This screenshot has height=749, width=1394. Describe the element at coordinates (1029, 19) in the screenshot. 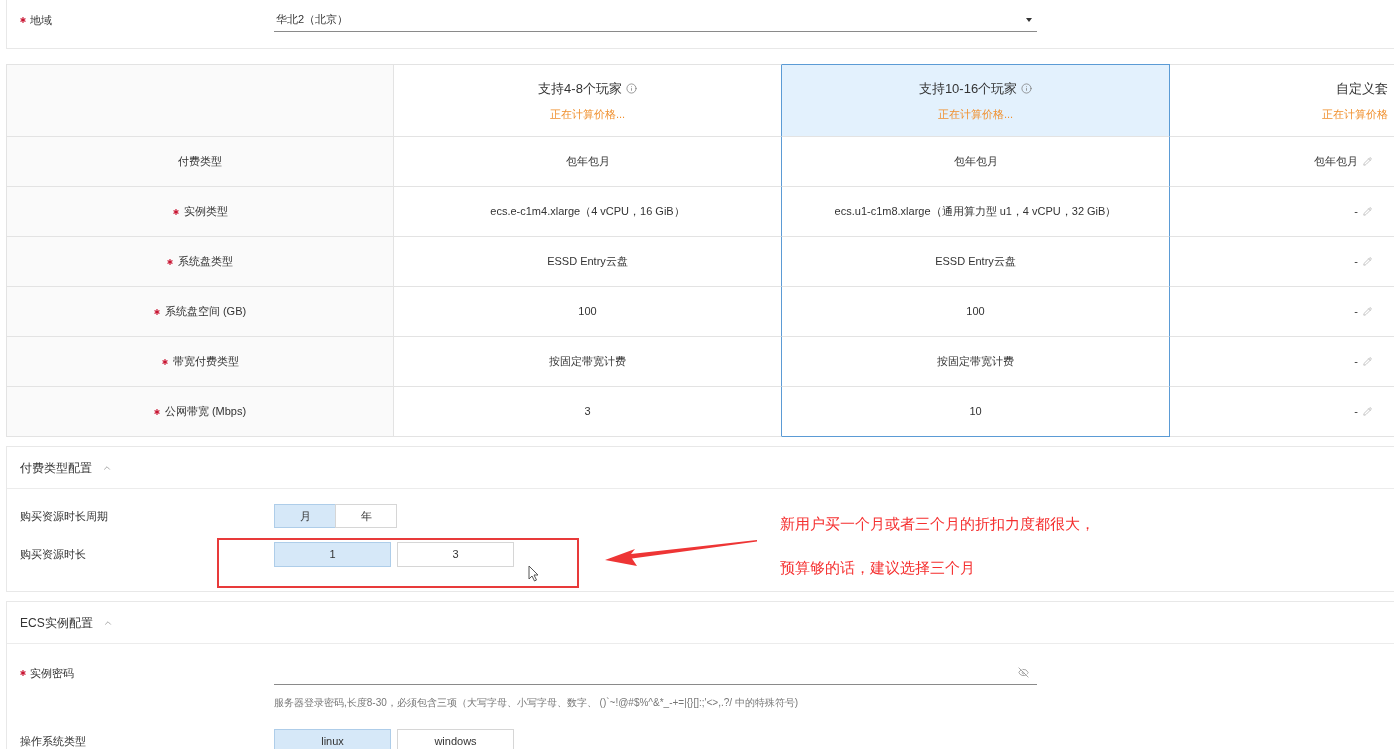

I see `caret-down-icon` at that location.